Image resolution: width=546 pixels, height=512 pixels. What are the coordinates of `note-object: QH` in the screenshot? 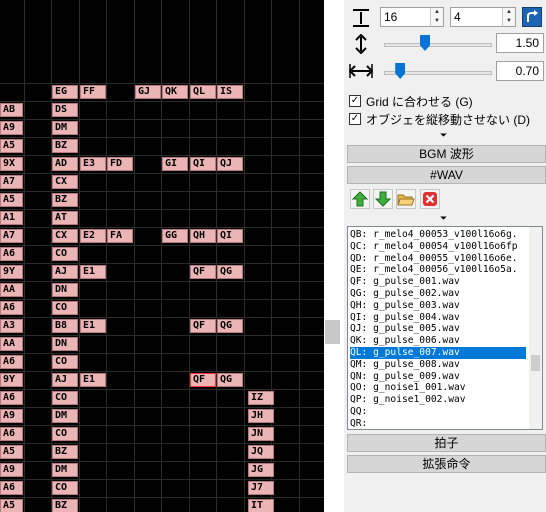 It's located at (203, 236).